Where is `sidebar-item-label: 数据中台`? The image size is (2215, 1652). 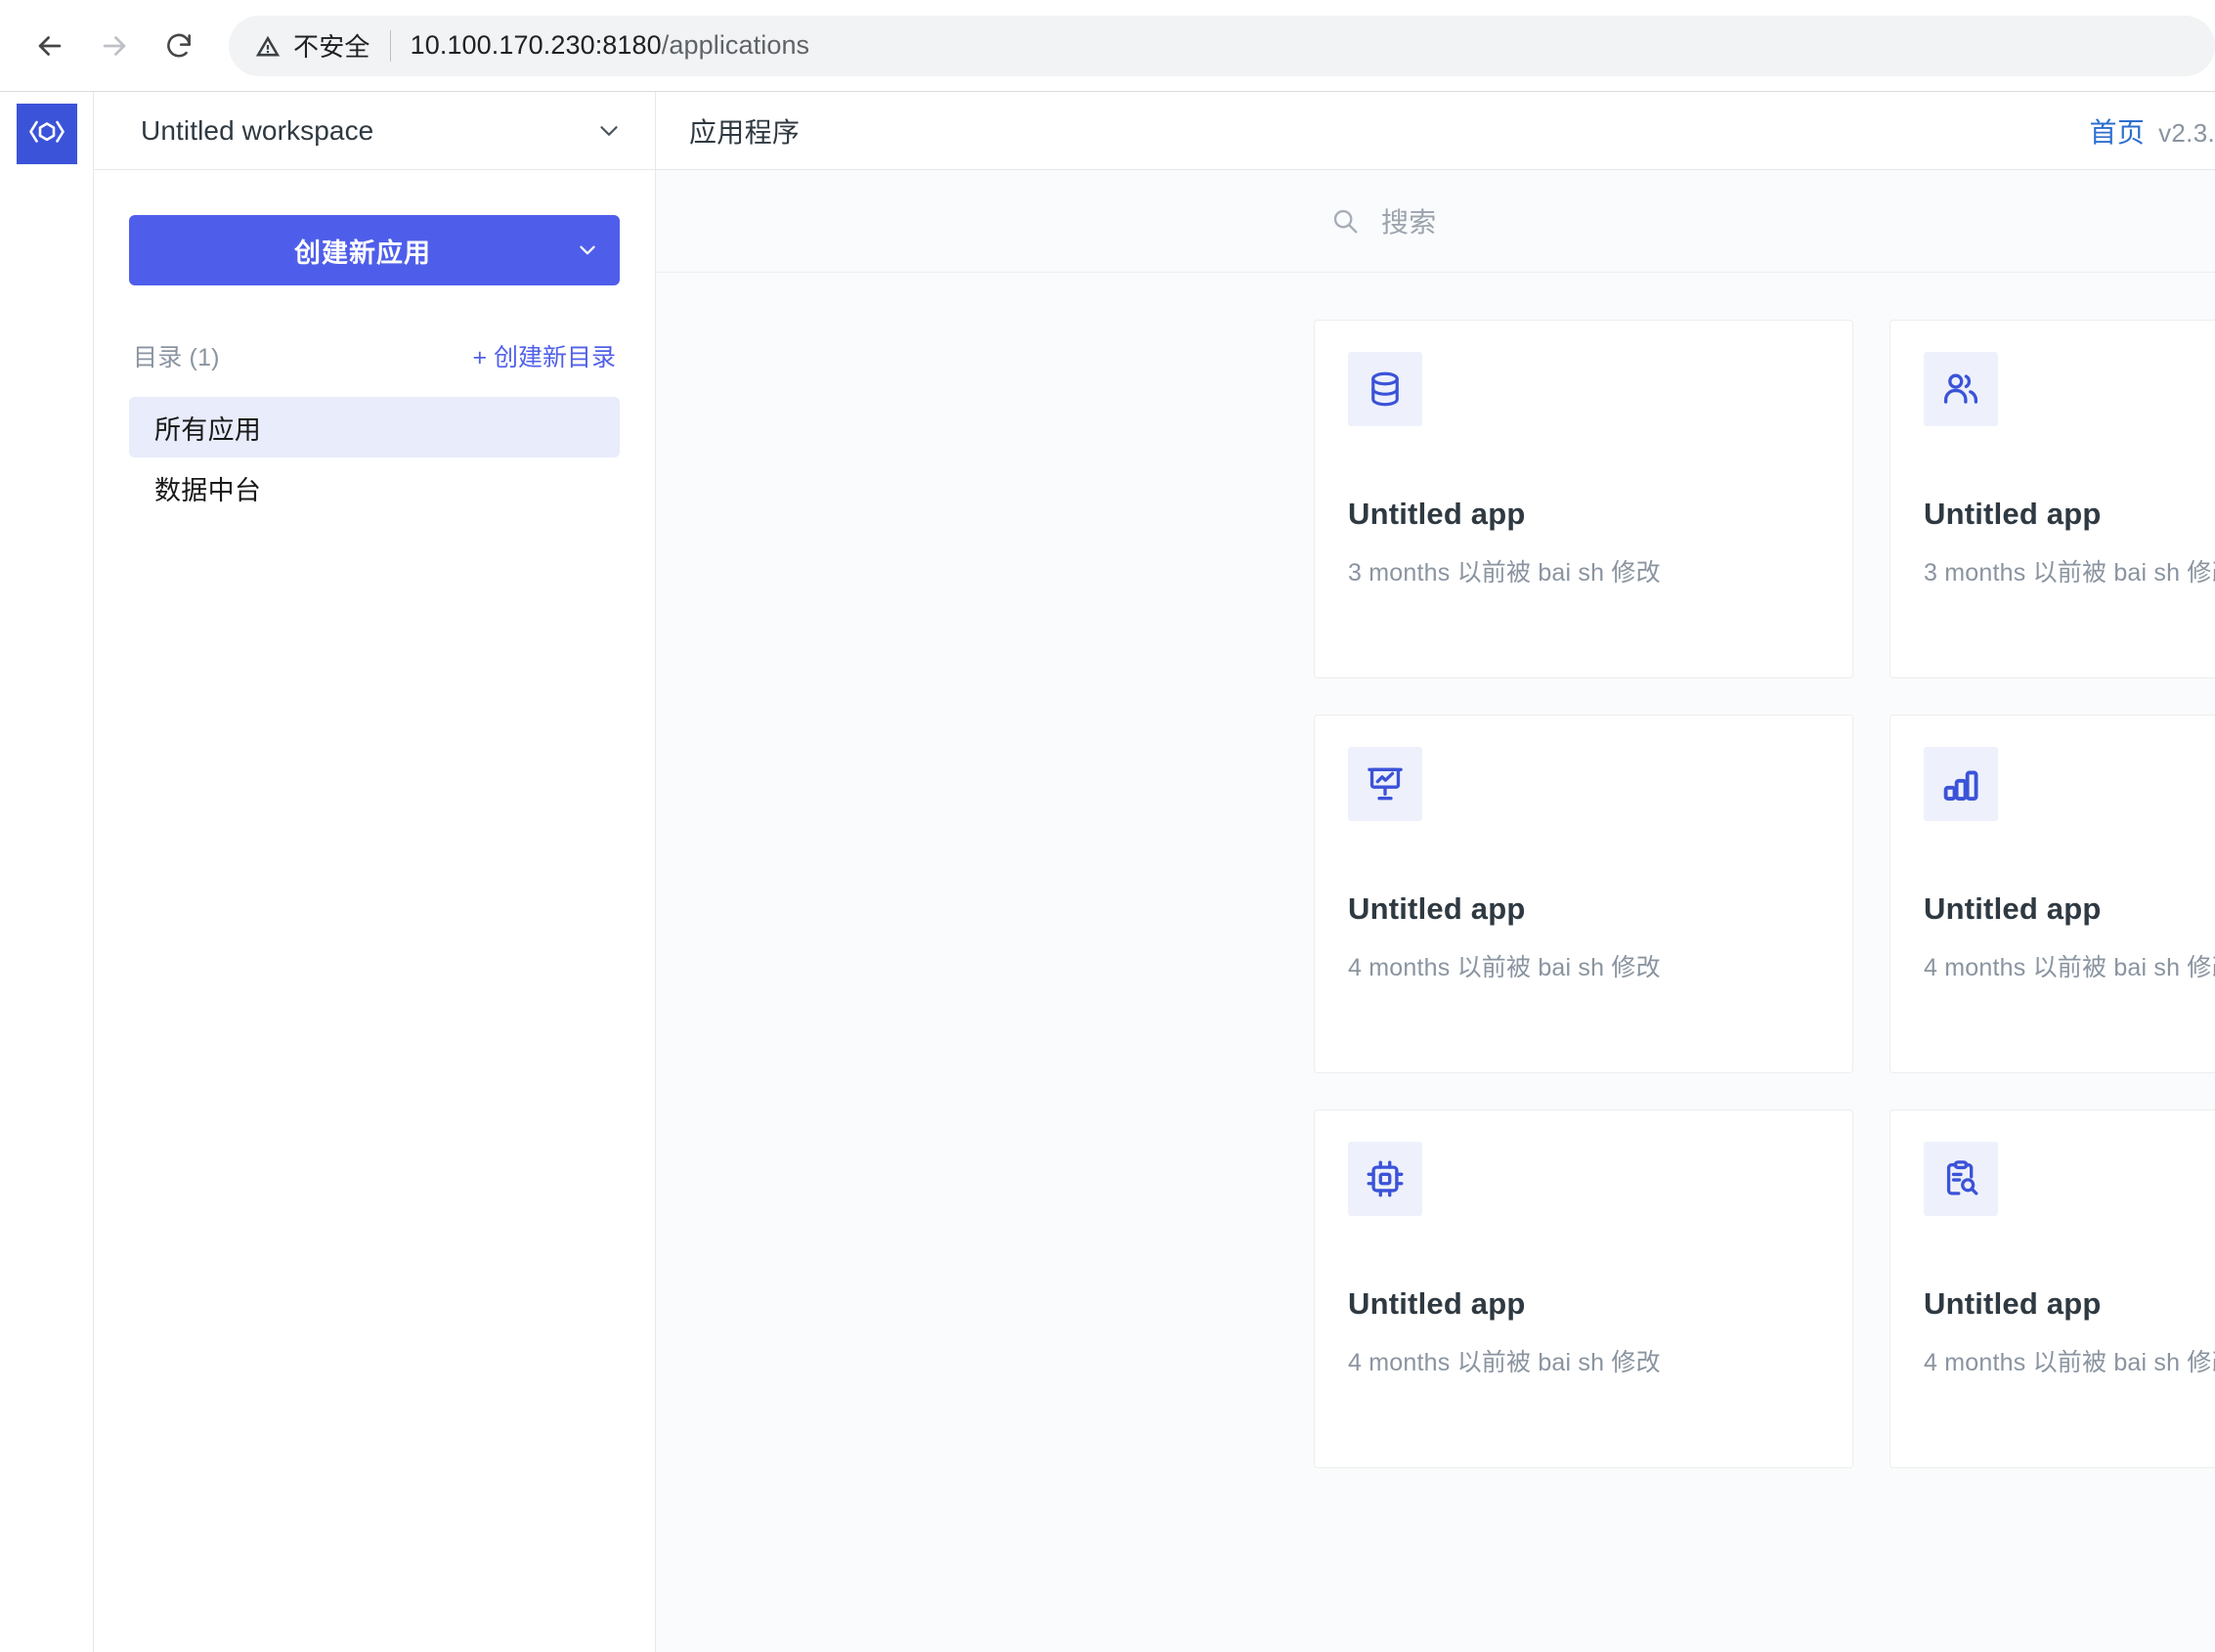
sidebar-item-label: 数据中台 is located at coordinates (208, 490).